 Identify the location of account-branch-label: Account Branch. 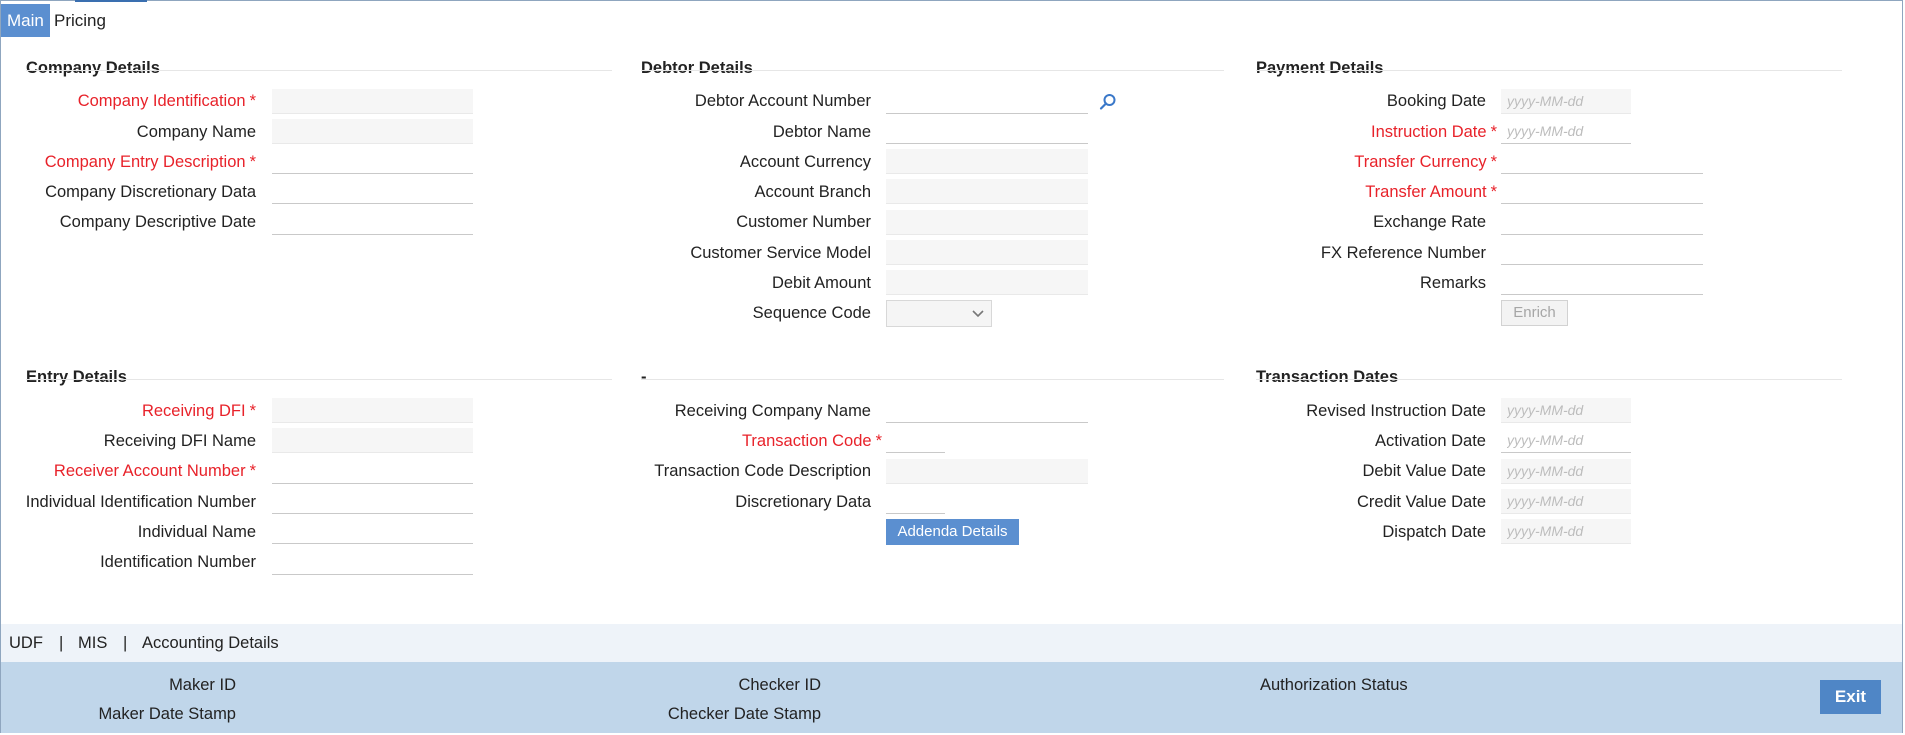
(812, 192).